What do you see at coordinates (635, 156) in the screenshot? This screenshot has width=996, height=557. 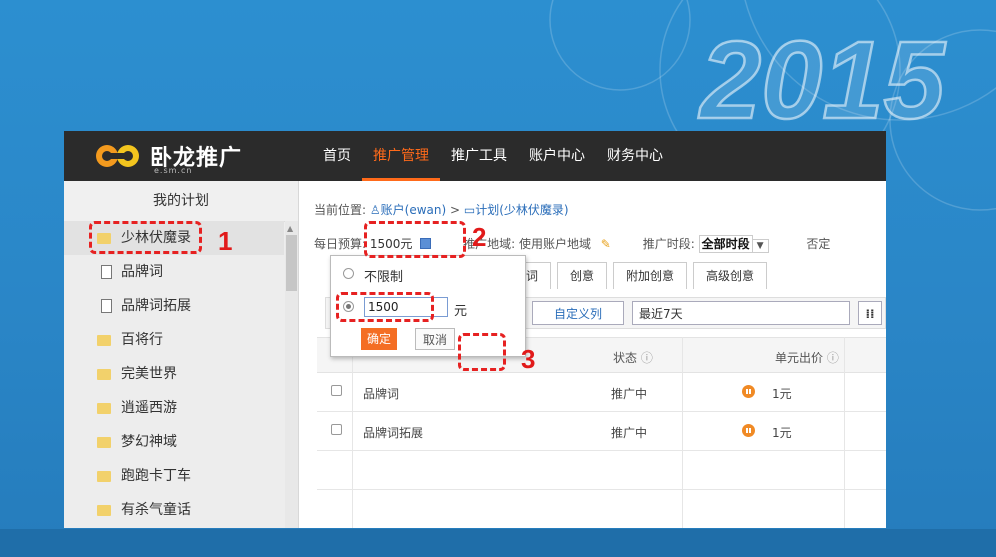 I see `nav-finance-center: 财务中心` at bounding box center [635, 156].